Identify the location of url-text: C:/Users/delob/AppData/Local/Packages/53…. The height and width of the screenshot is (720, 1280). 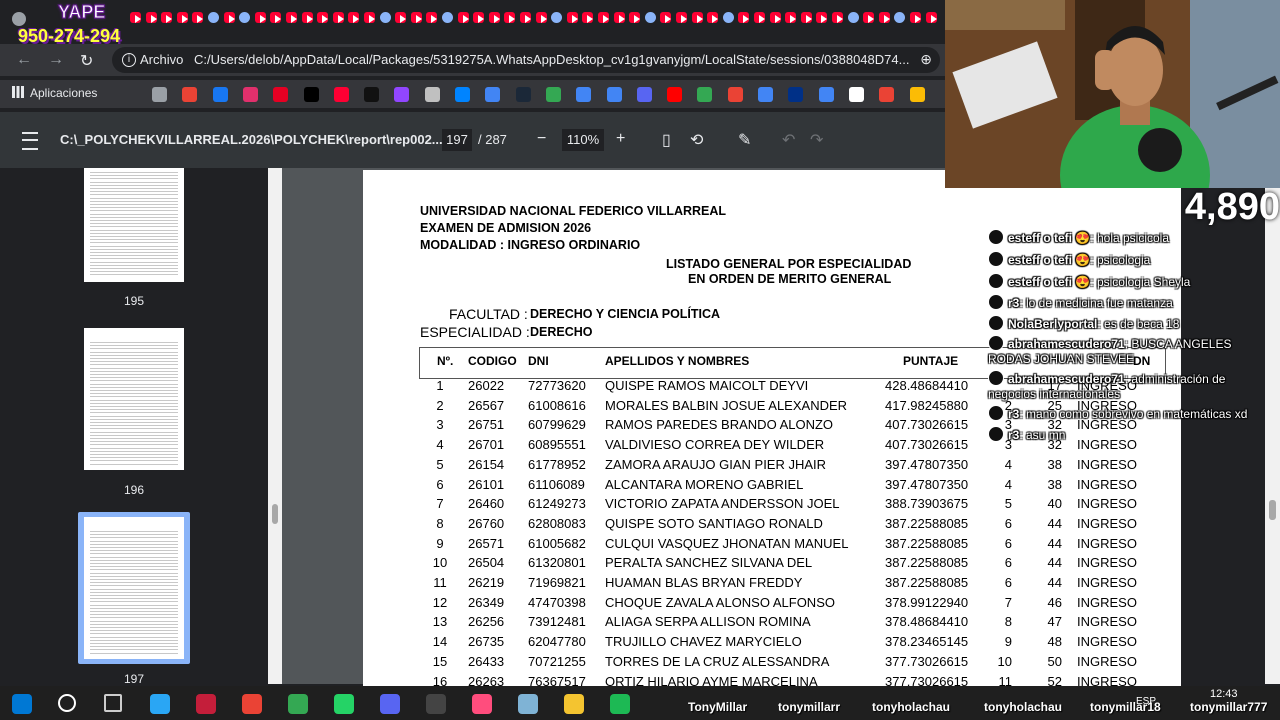
(551, 59).